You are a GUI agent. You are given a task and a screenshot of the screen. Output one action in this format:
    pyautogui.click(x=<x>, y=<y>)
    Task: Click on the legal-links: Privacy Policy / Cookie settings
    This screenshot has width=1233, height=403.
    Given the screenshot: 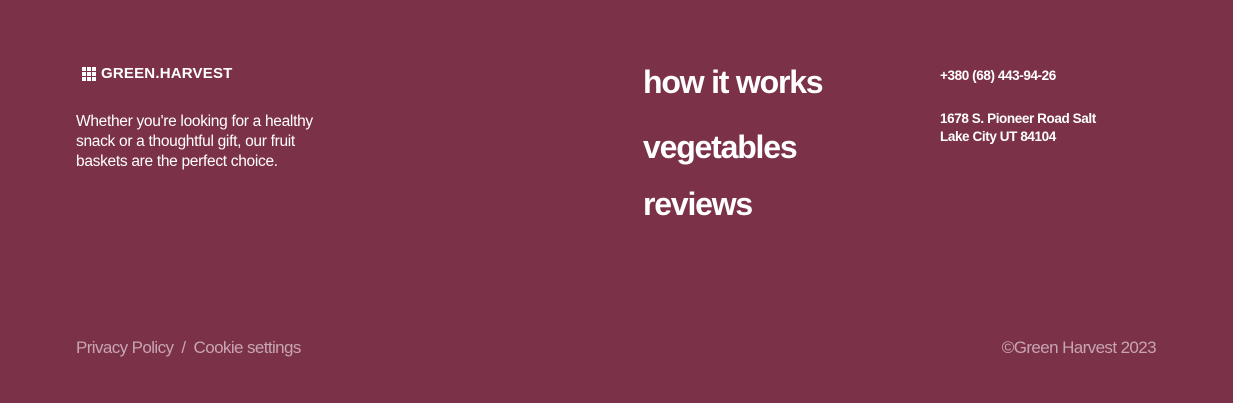 What is the action you would take?
    pyautogui.click(x=188, y=348)
    